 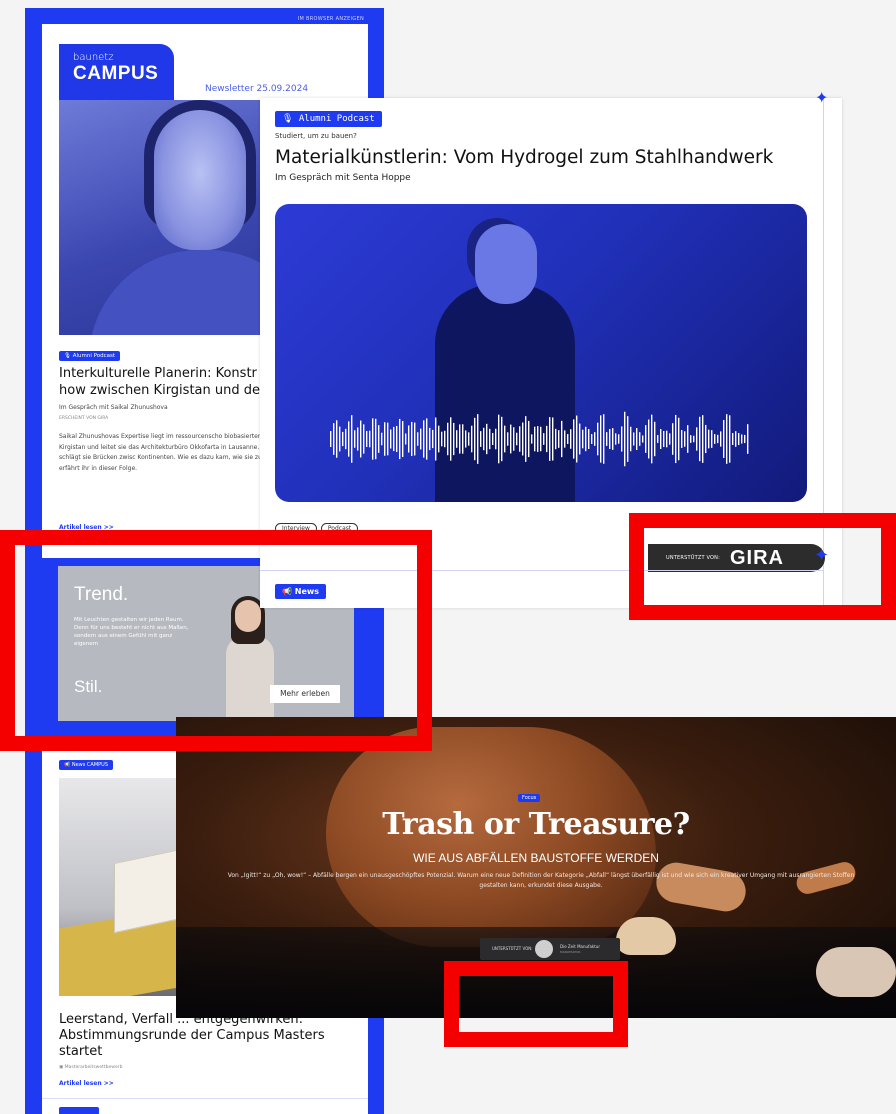 What do you see at coordinates (856, 972) in the screenshot?
I see `hero-shell` at bounding box center [856, 972].